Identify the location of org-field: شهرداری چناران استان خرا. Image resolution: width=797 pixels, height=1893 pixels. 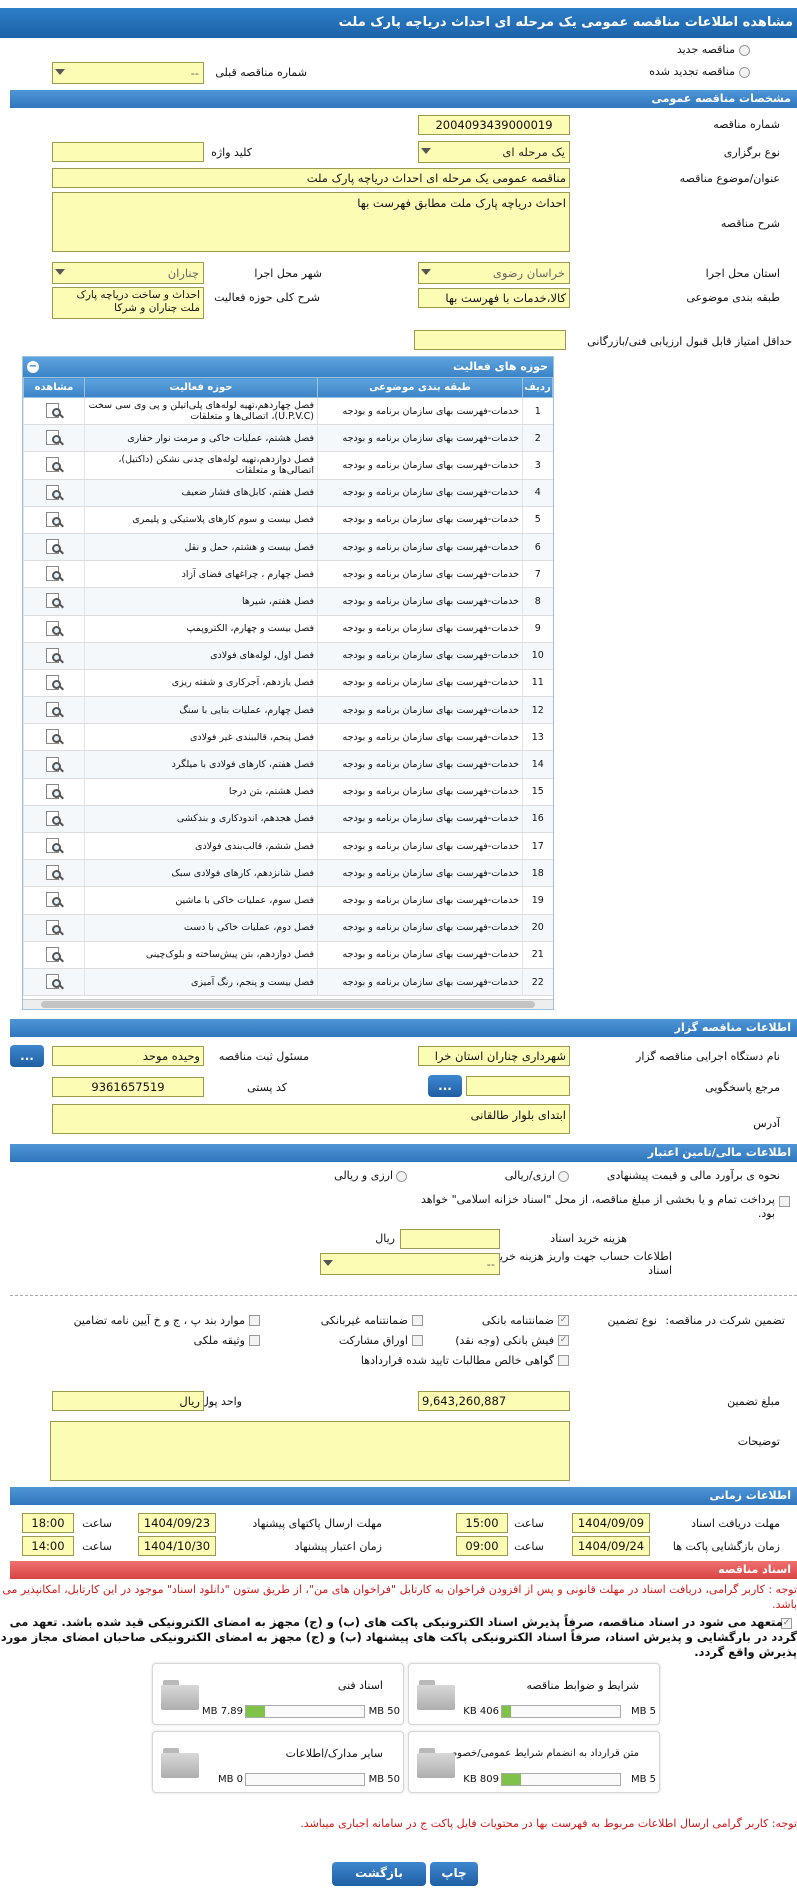
(494, 1056).